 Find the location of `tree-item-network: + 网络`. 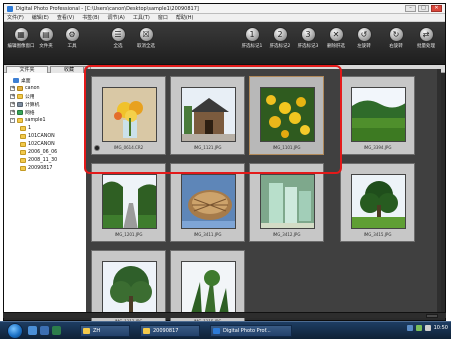

tree-item-network: + 网络 is located at coordinates (22, 112).